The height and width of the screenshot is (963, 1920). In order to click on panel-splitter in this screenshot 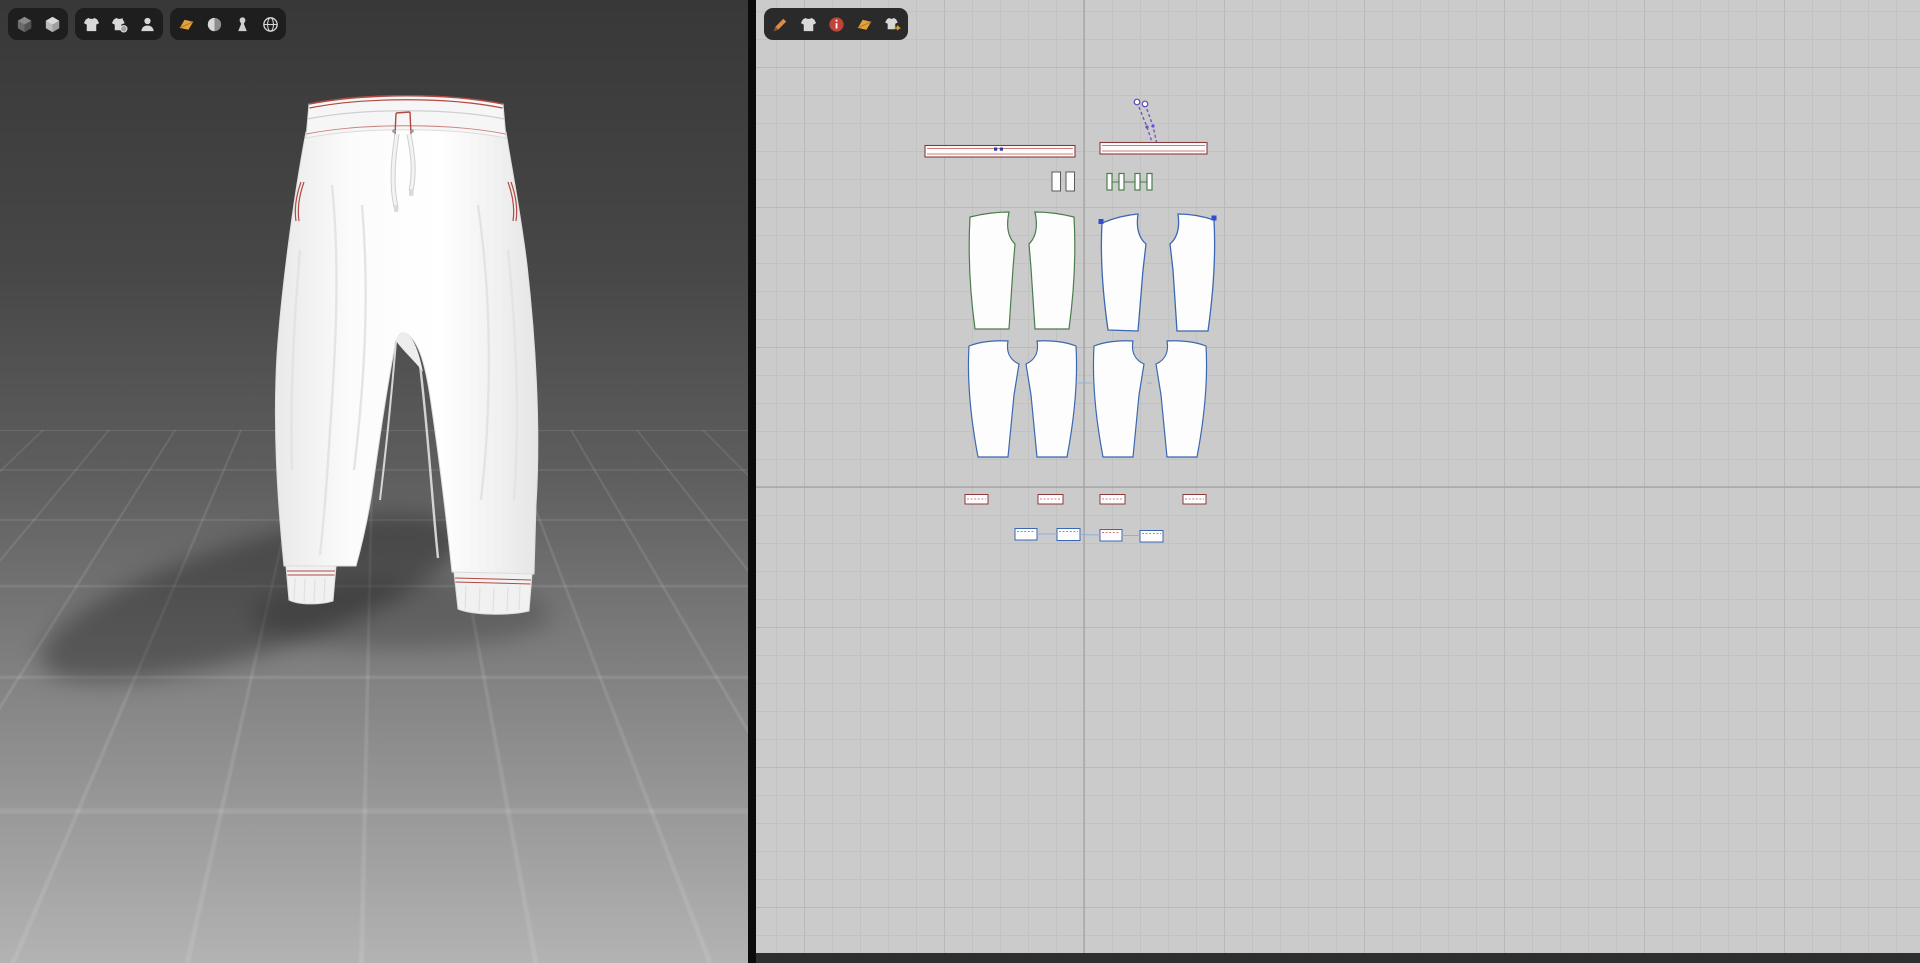, I will do `click(752, 481)`.